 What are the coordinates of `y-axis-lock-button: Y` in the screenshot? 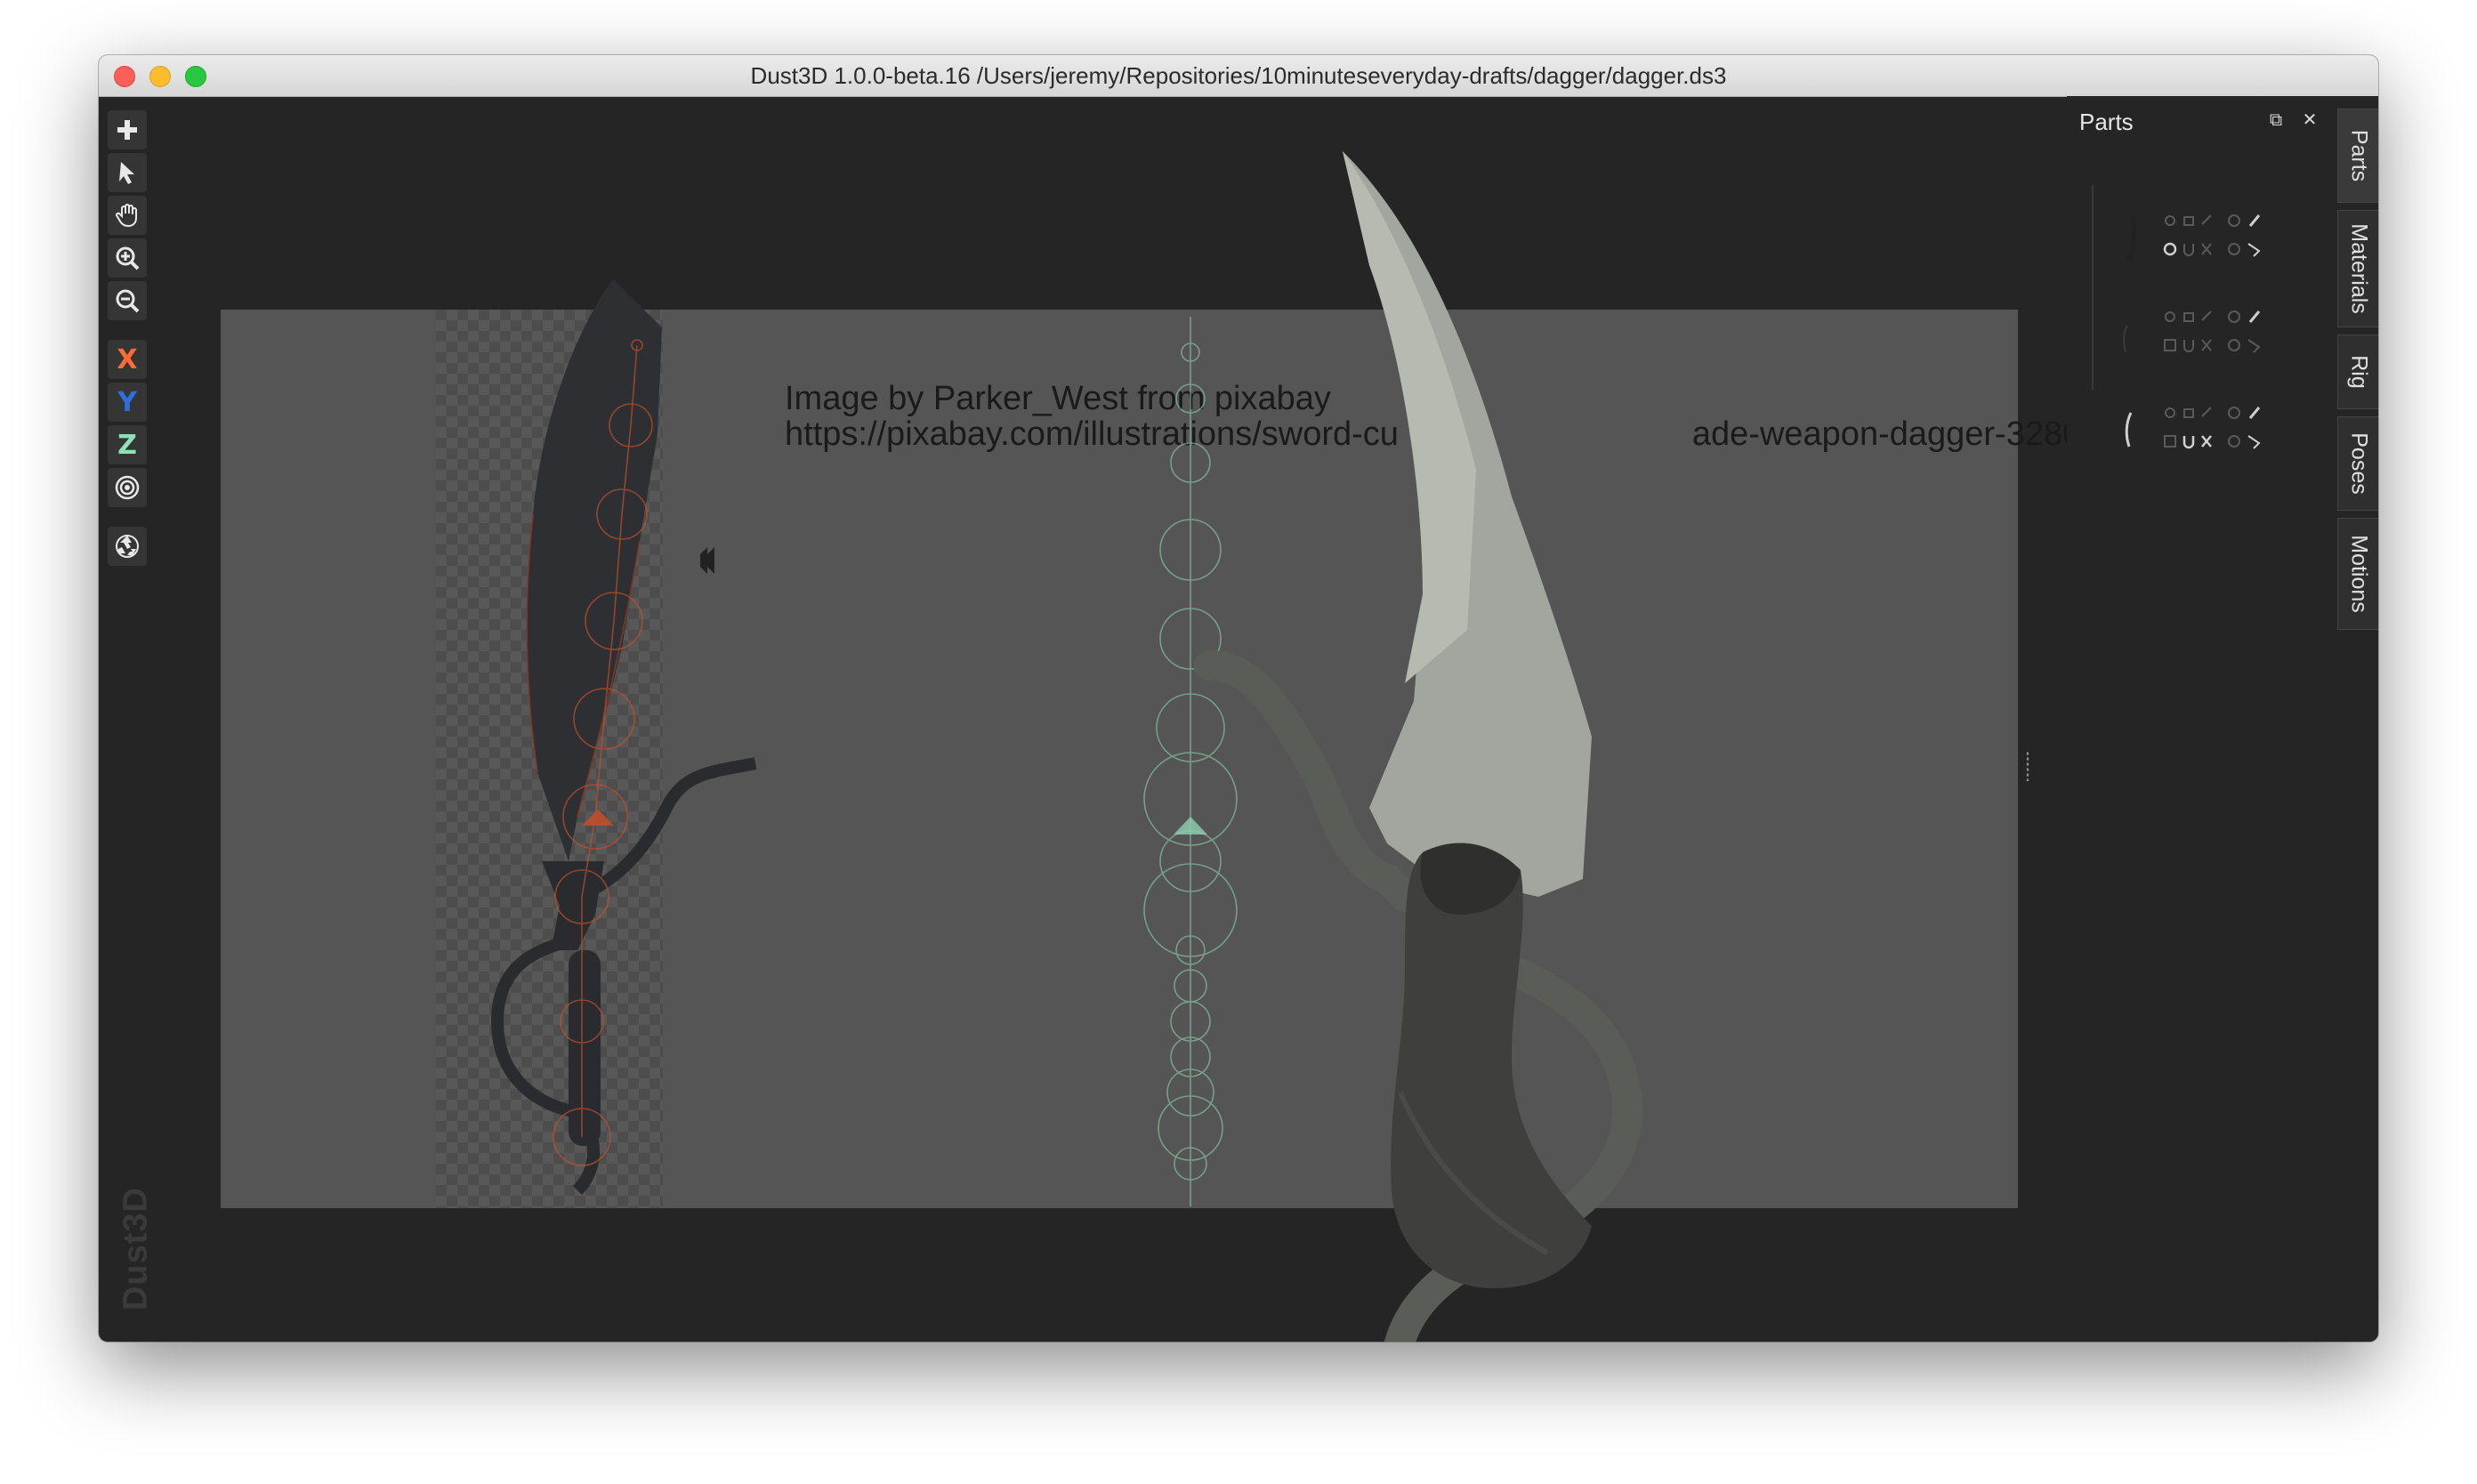 It's located at (127, 402).